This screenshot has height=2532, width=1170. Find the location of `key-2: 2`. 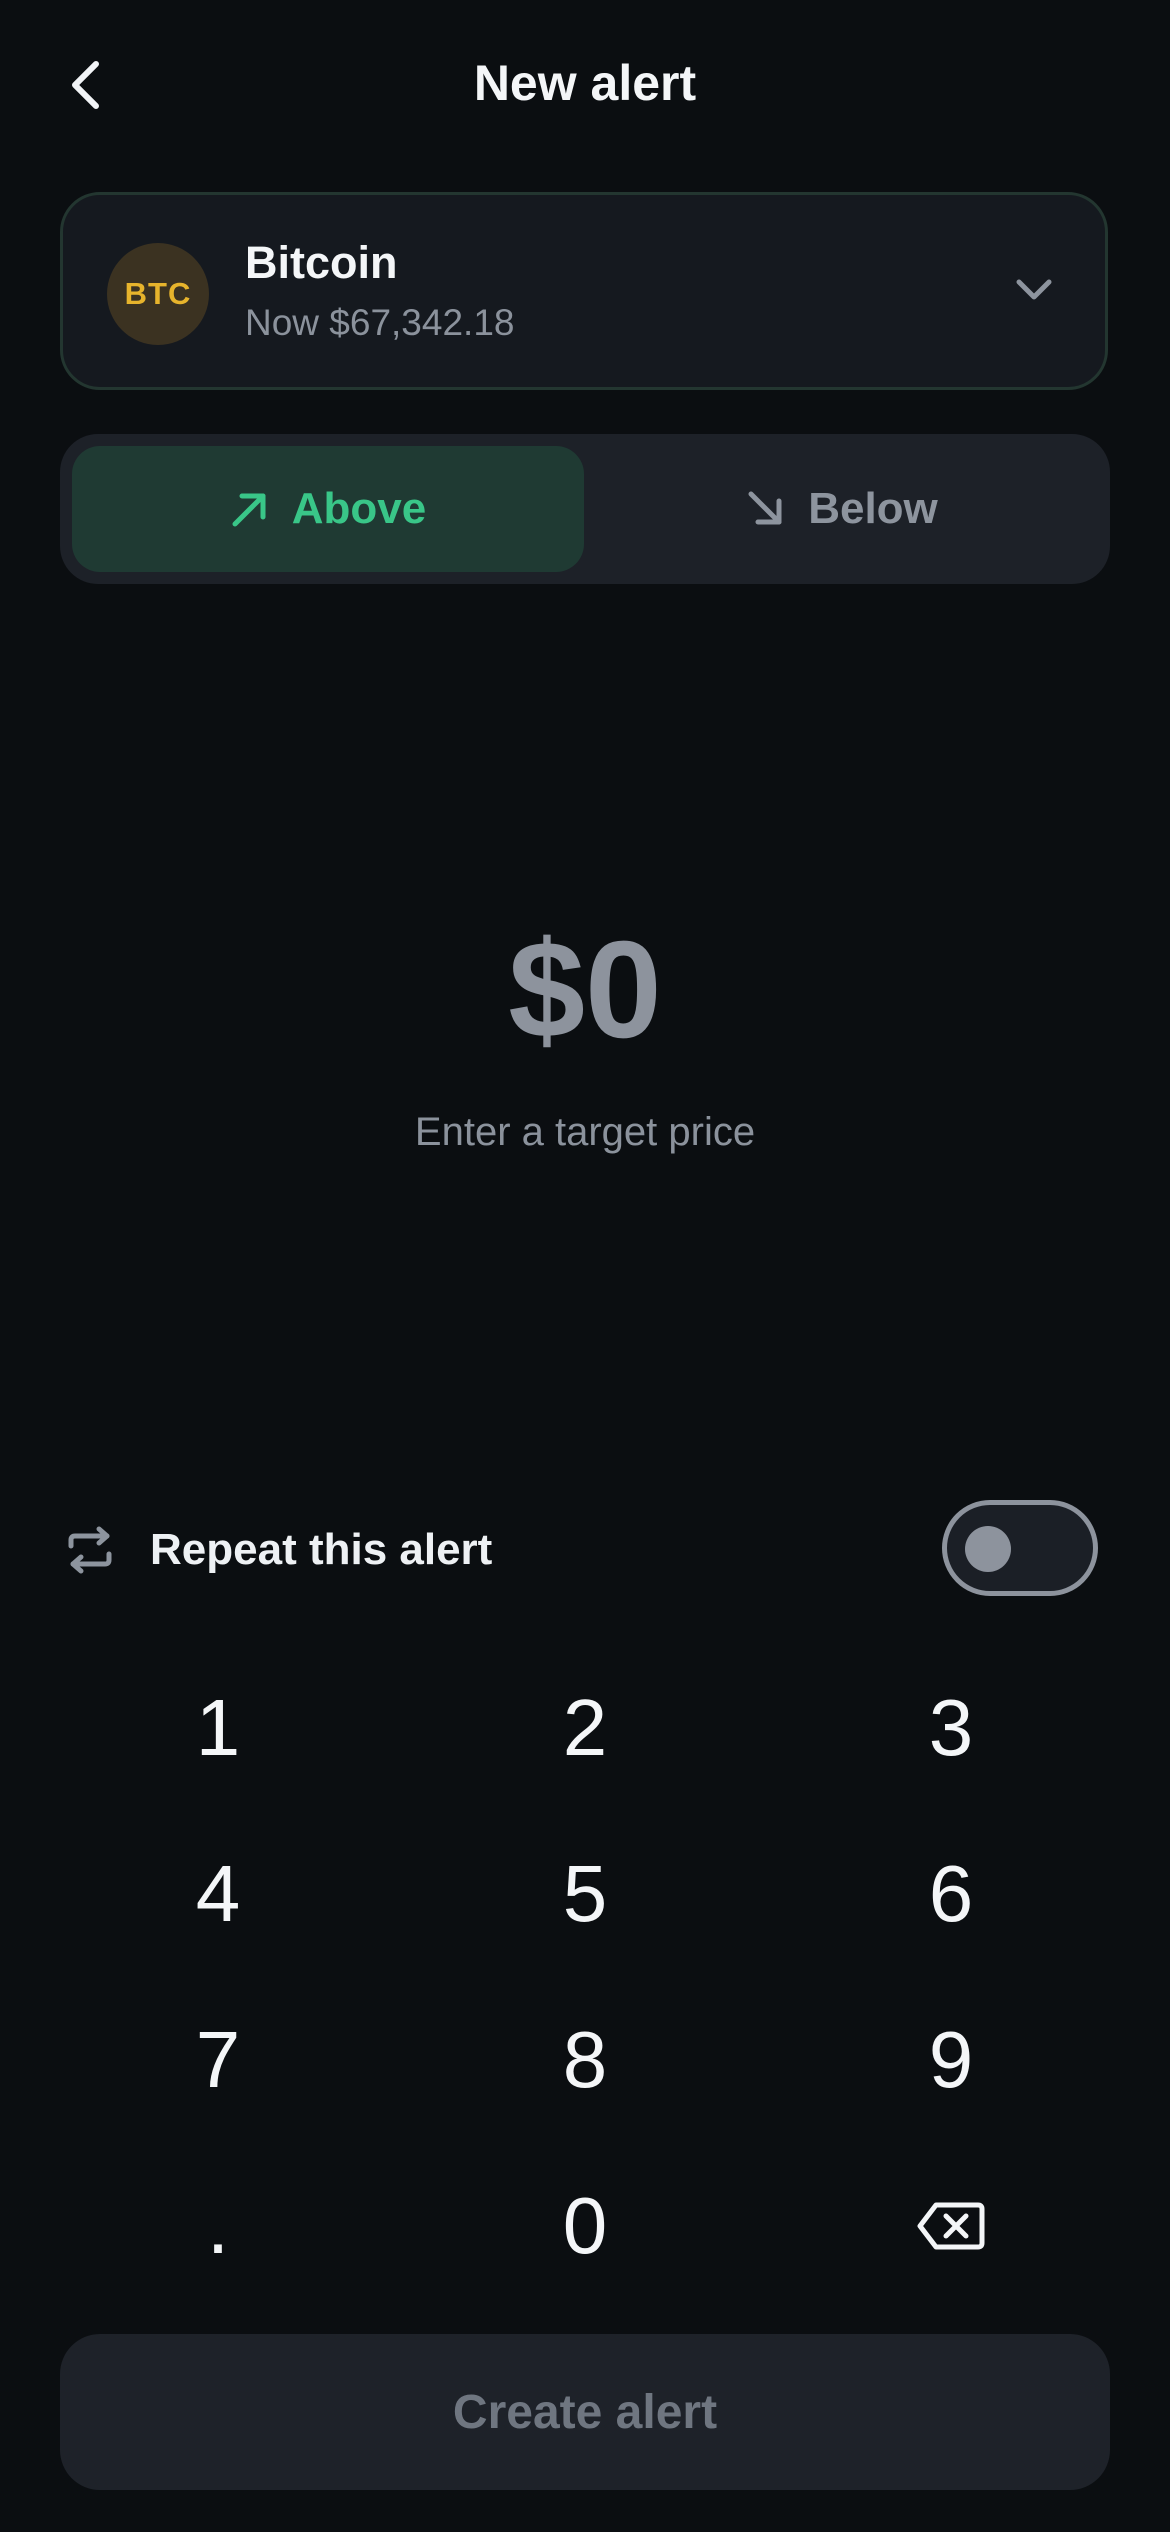

key-2: 2 is located at coordinates (585, 1728).